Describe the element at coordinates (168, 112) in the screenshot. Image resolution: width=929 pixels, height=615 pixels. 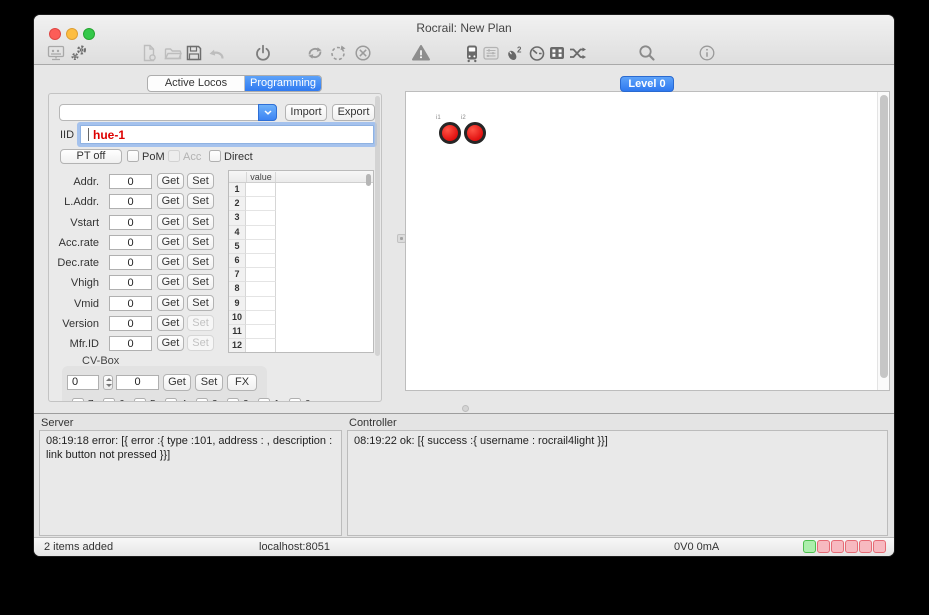
I see `loco-select-combo` at that location.